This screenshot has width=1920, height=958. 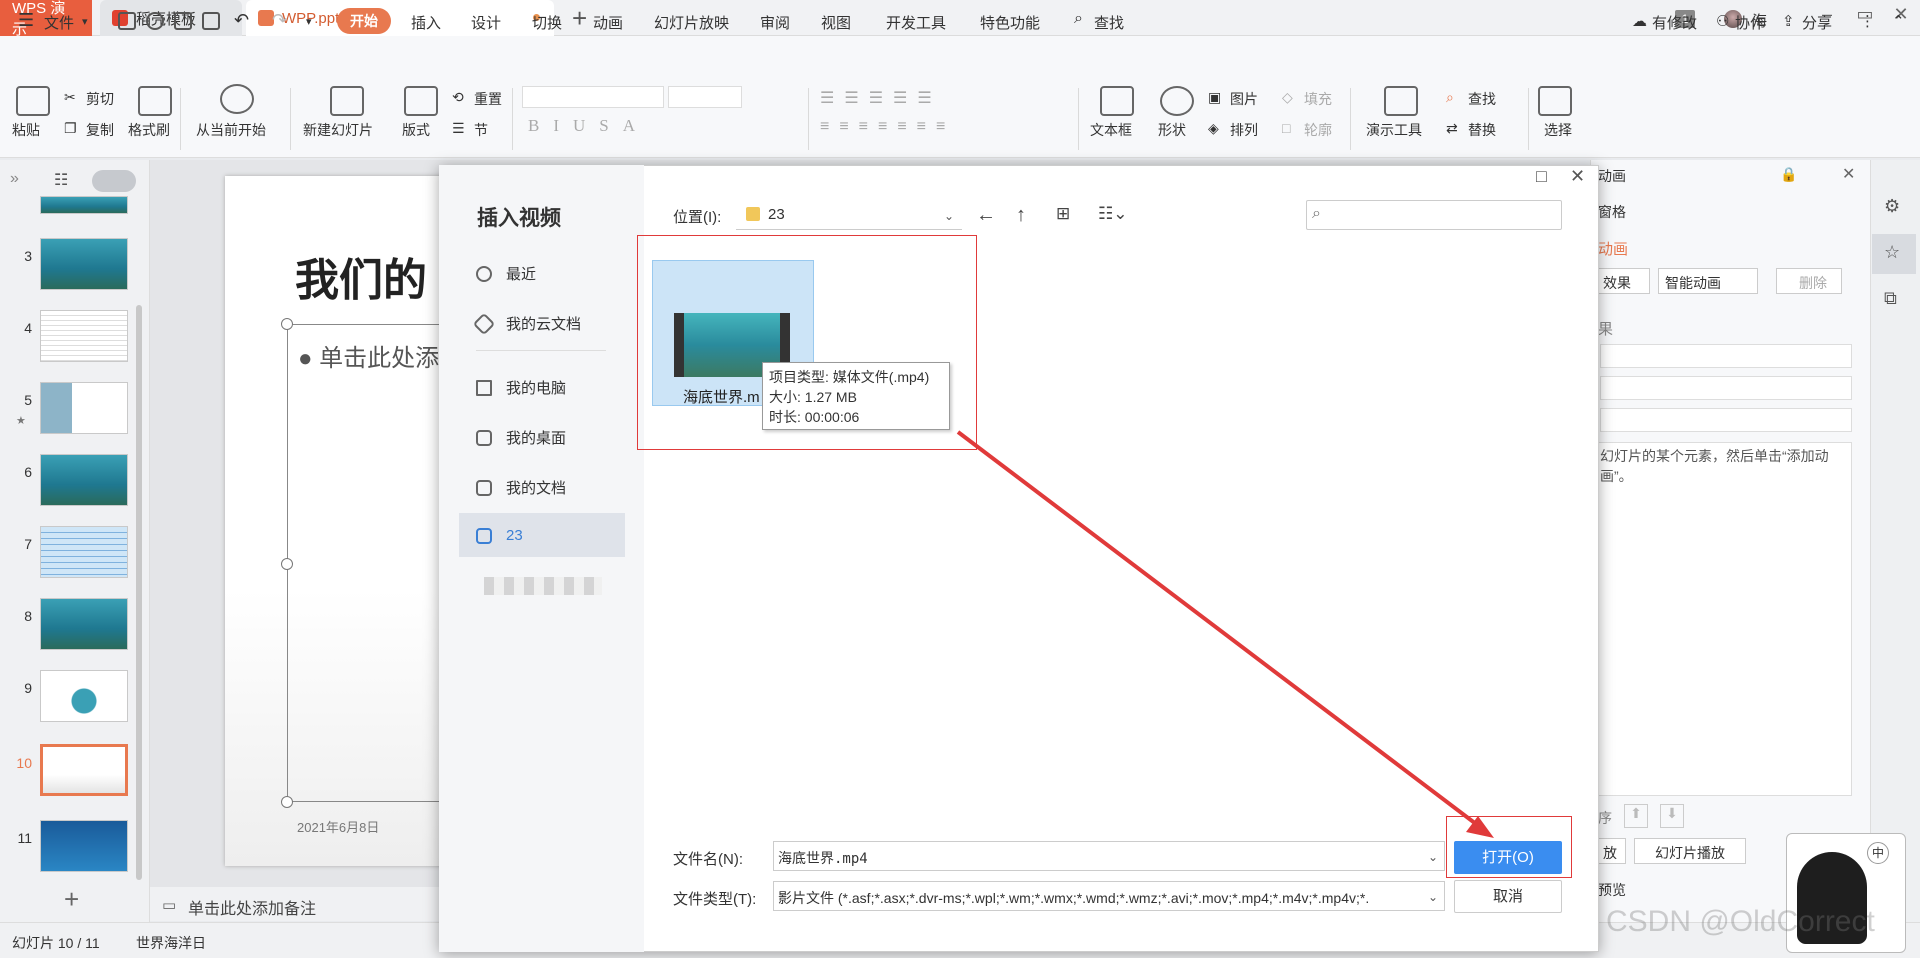 What do you see at coordinates (241, 20) in the screenshot?
I see `undo-icon: ↶` at bounding box center [241, 20].